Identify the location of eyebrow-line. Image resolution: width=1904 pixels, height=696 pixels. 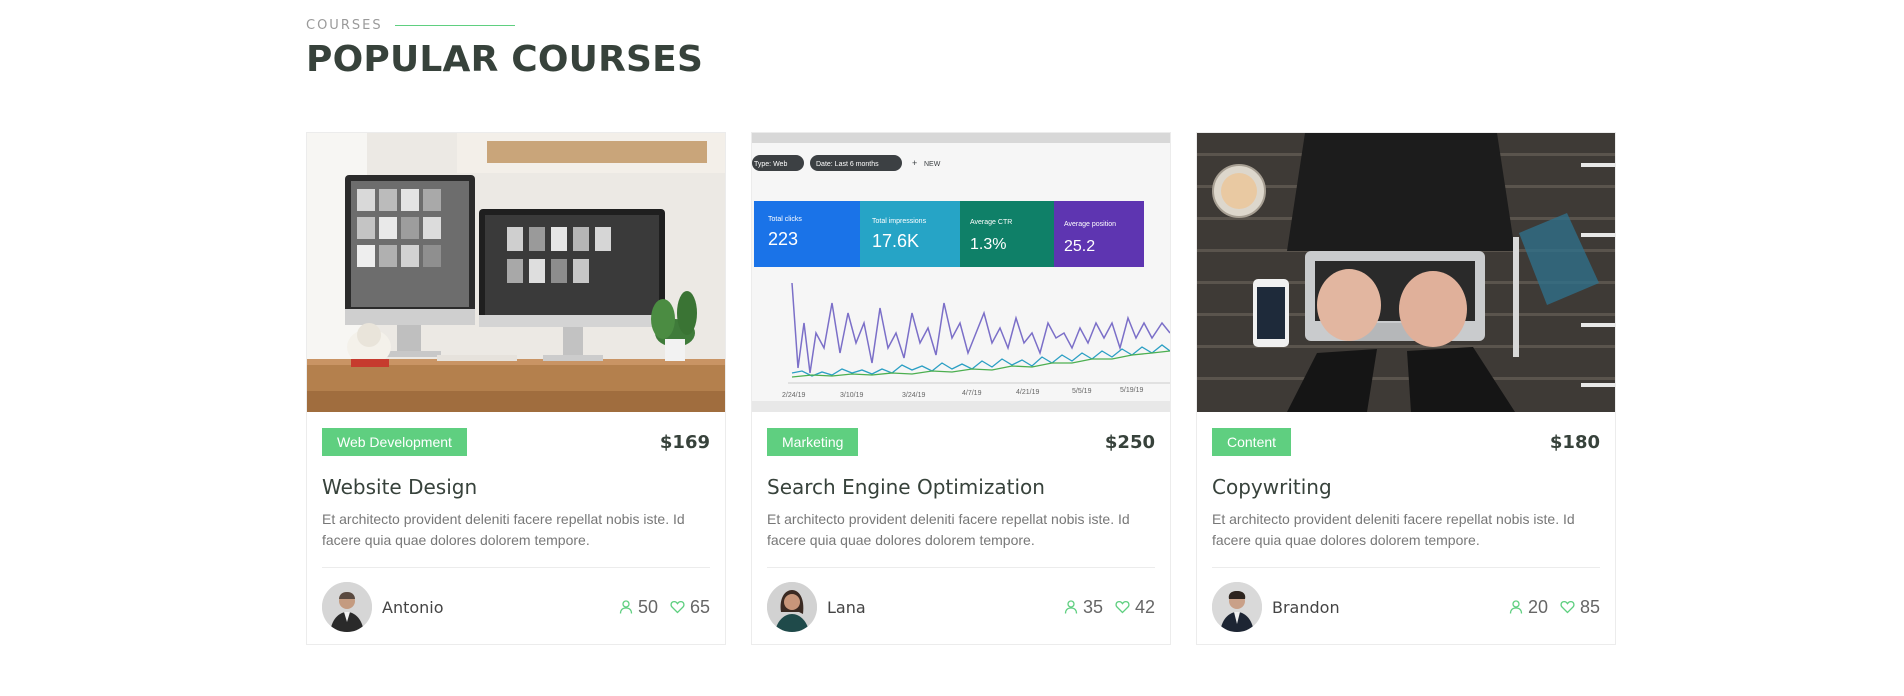
(454, 25).